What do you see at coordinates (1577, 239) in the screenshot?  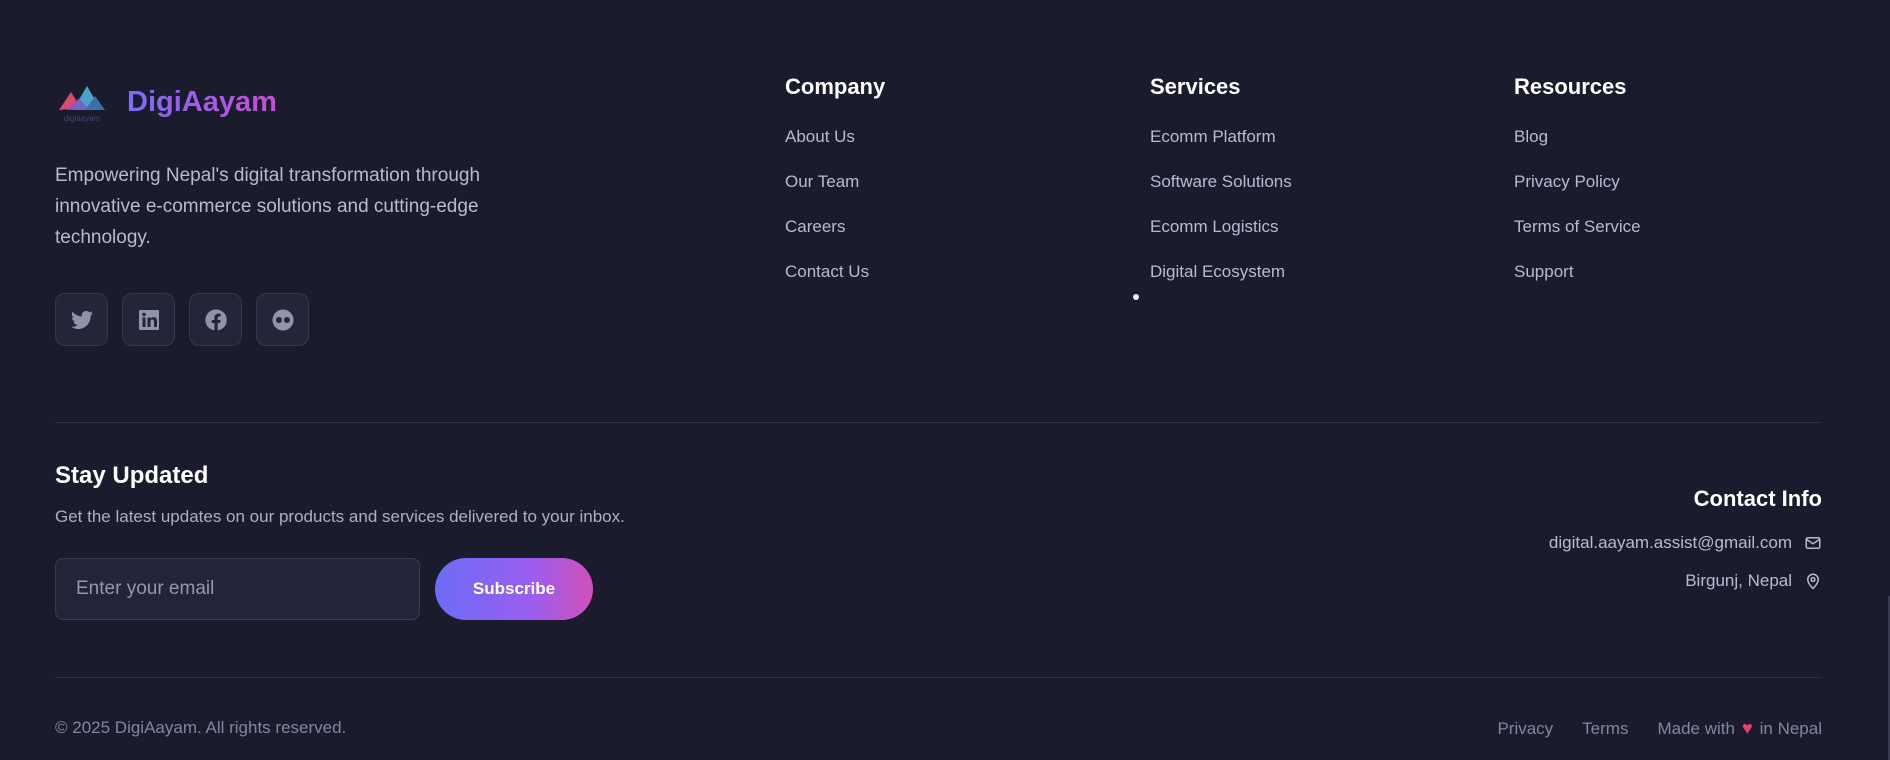 I see `link-terms-of-service: Terms of Service` at bounding box center [1577, 239].